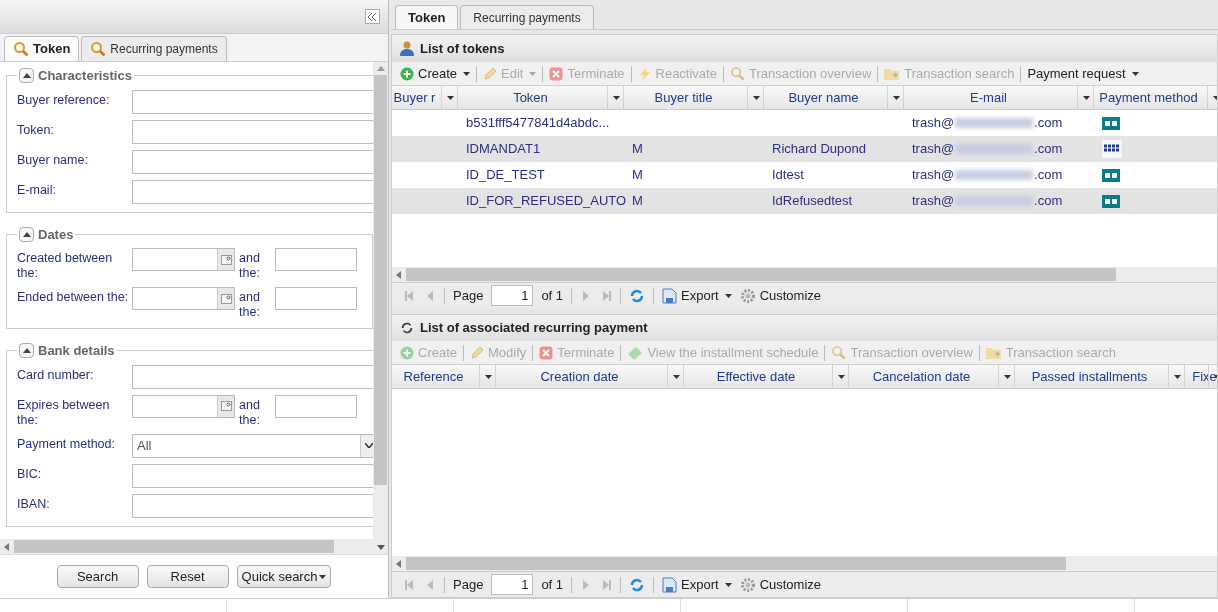 This screenshot has height=612, width=1218. Describe the element at coordinates (541, 97) in the screenshot. I see `column-header: Token` at that location.